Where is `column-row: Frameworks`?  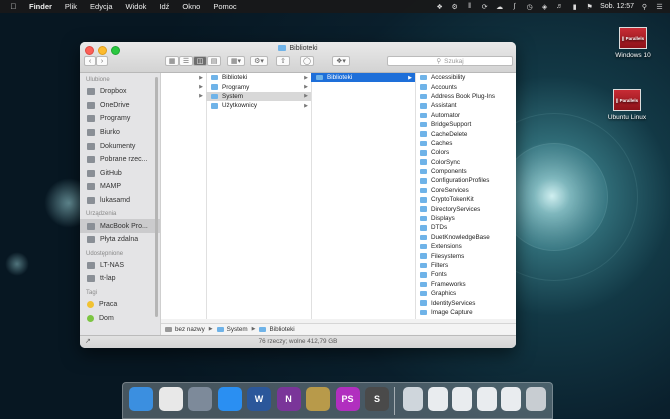 column-row: Frameworks is located at coordinates (465, 284).